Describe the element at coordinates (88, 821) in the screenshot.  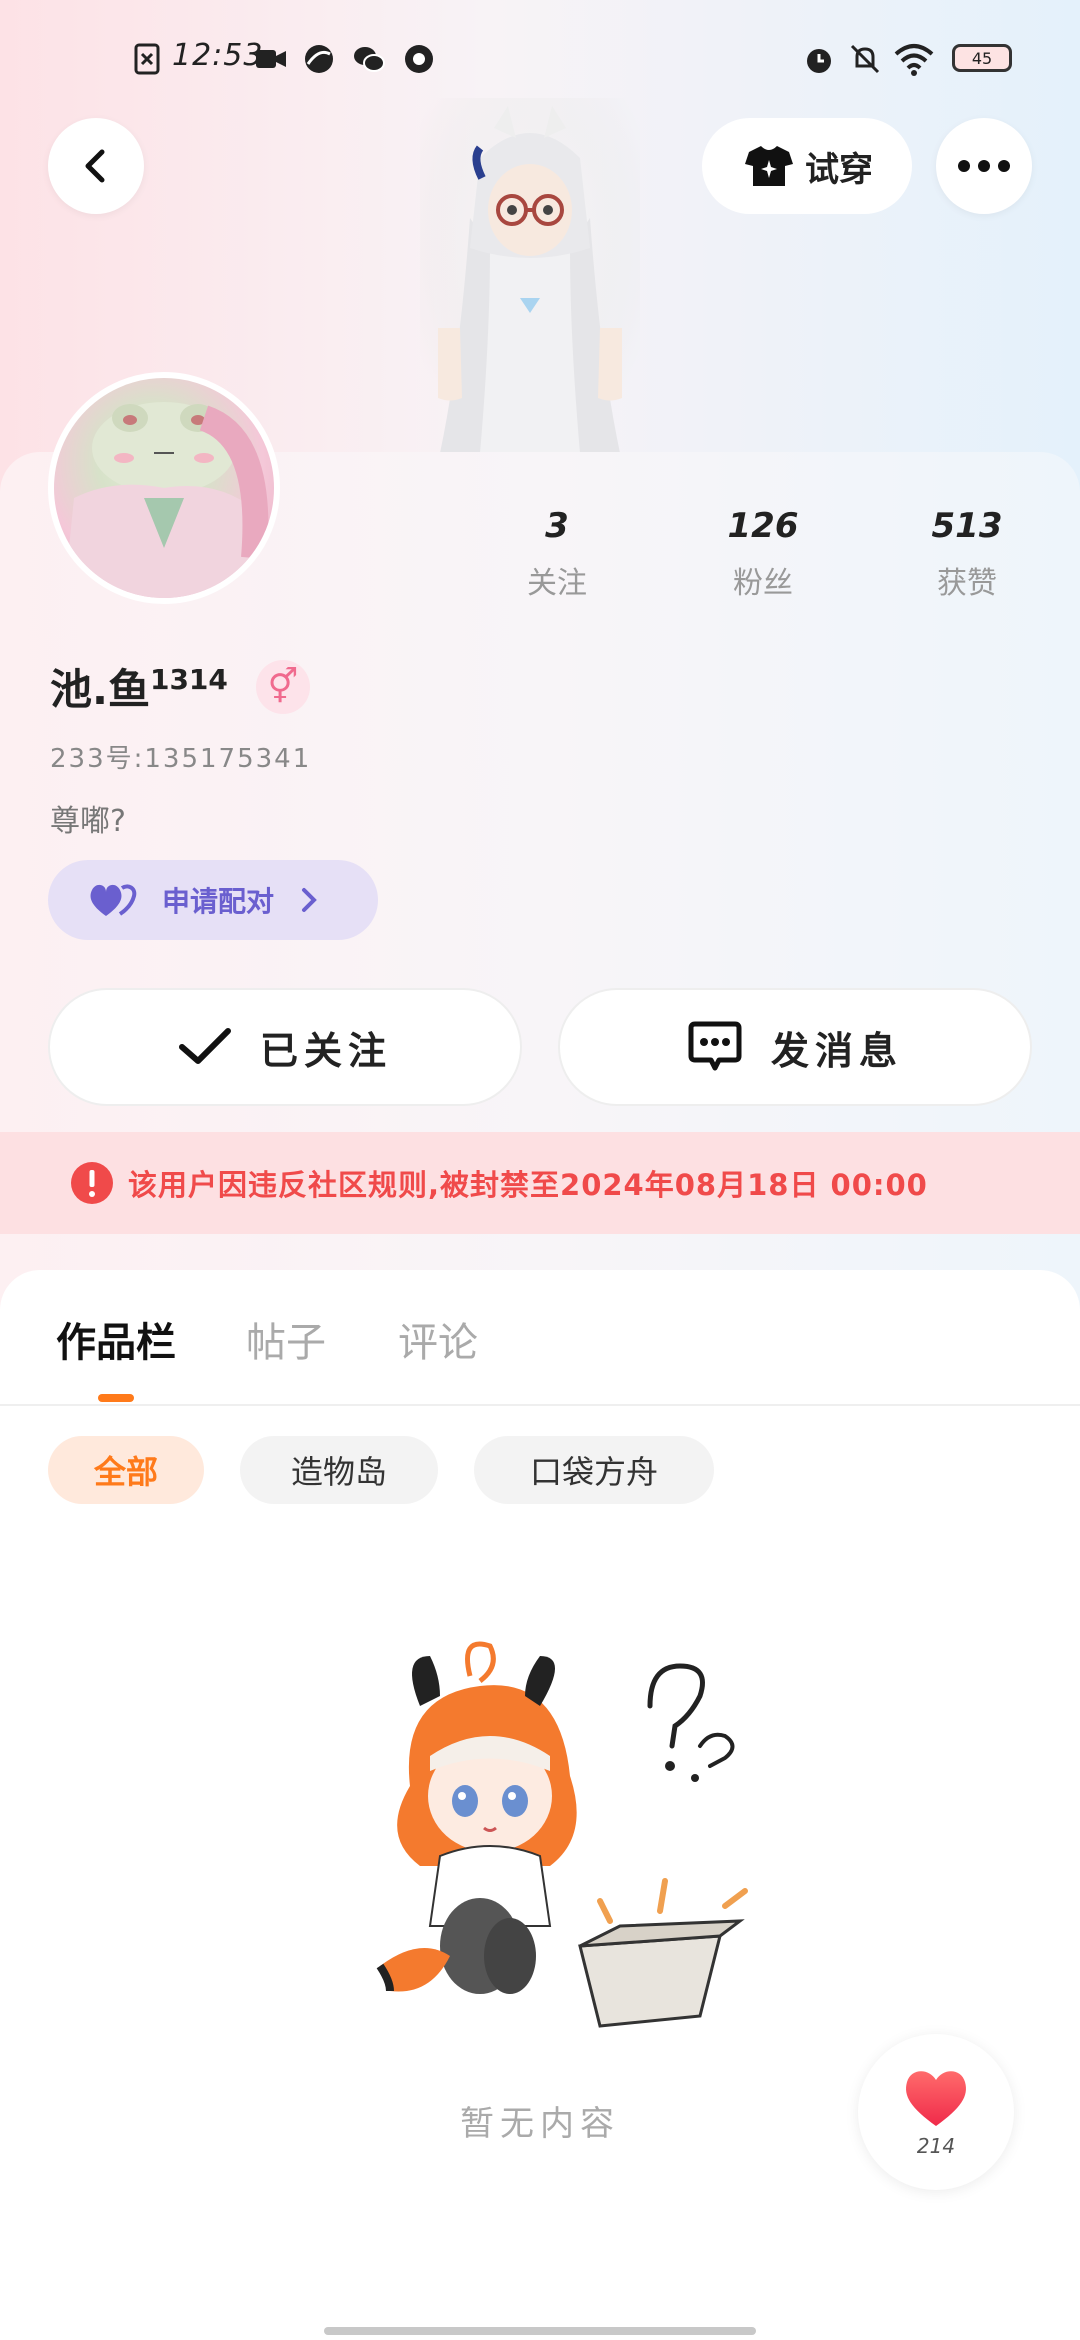
I see `user-bio: 尊嘟?` at that location.